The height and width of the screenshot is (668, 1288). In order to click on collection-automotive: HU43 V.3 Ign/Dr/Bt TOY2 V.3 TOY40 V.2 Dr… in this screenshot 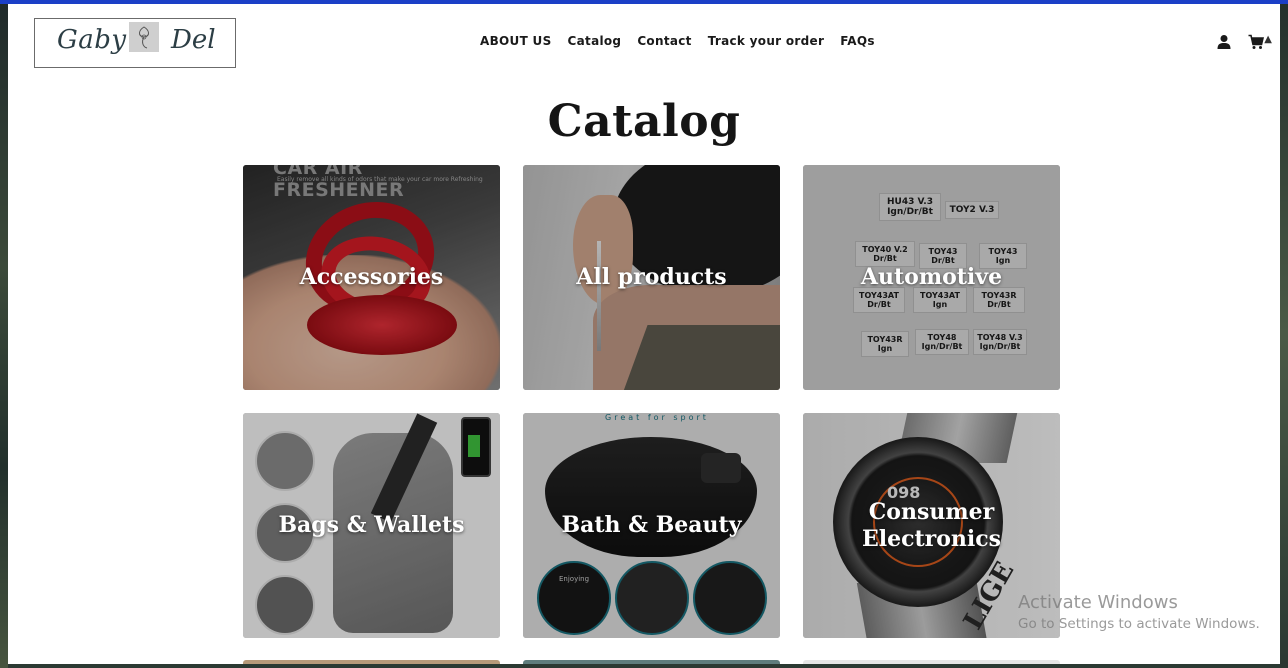, I will do `click(931, 277)`.